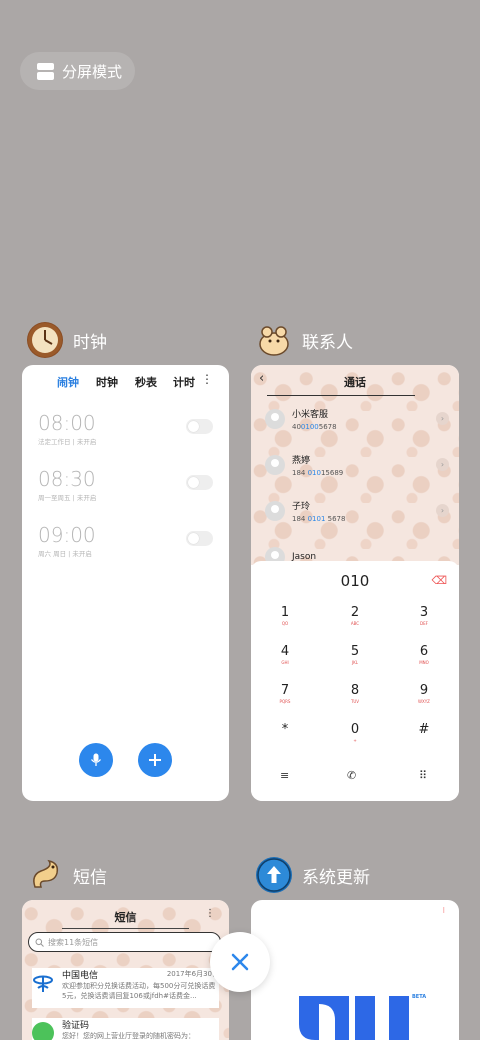 The image size is (480, 1040). Describe the element at coordinates (419, 997) in the screenshot. I see `beta-label: BETA` at that location.